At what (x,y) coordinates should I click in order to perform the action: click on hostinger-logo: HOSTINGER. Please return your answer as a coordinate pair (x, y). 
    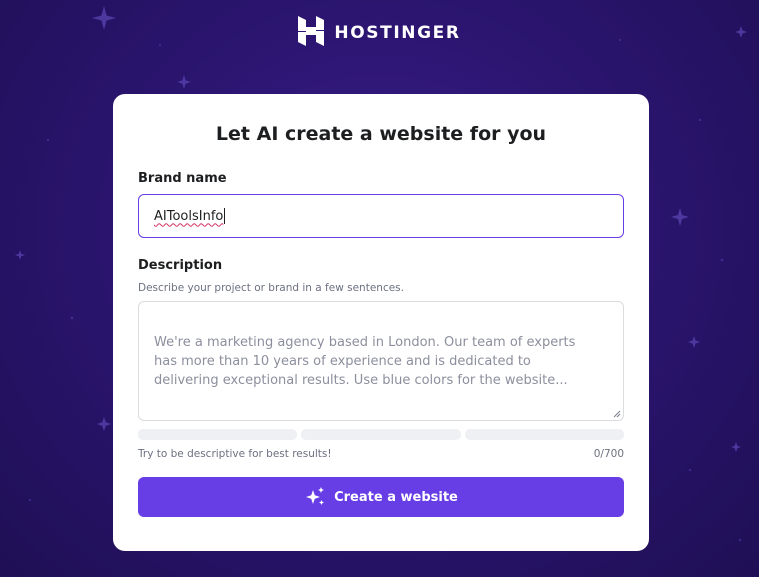
    Looking at the image, I should click on (379, 33).